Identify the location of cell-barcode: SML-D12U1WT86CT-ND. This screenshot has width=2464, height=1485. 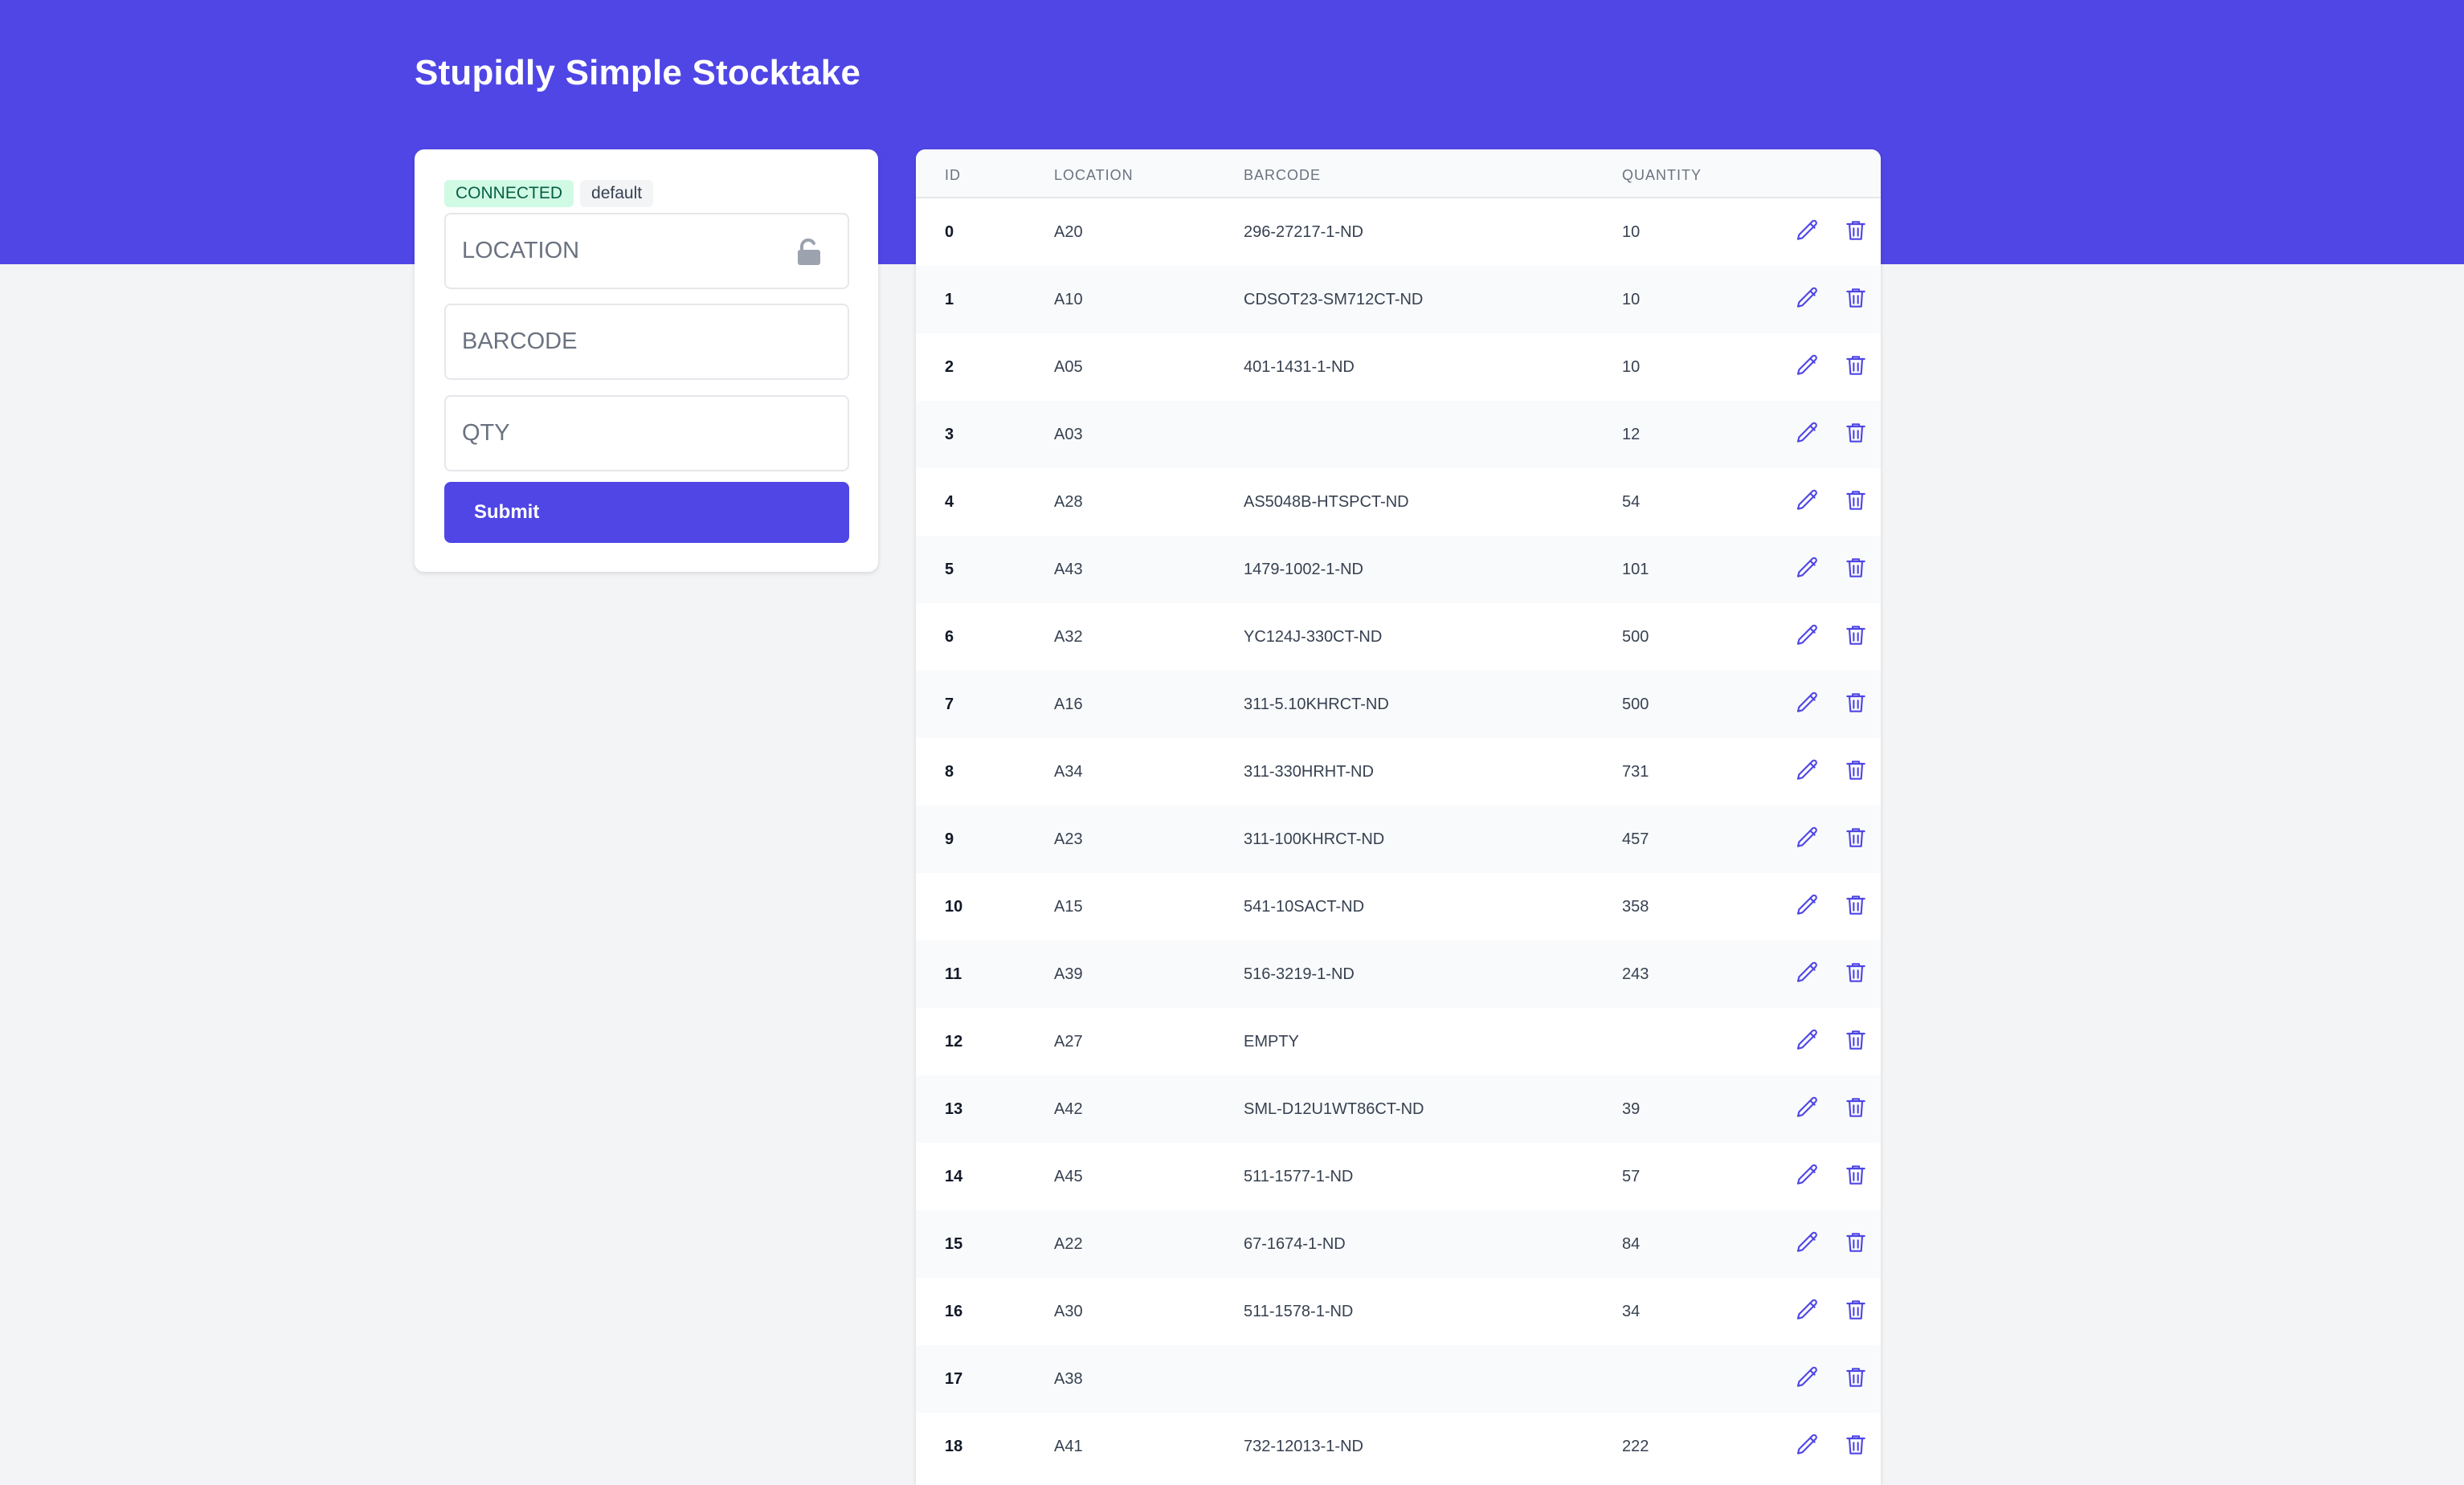
(1334, 1109).